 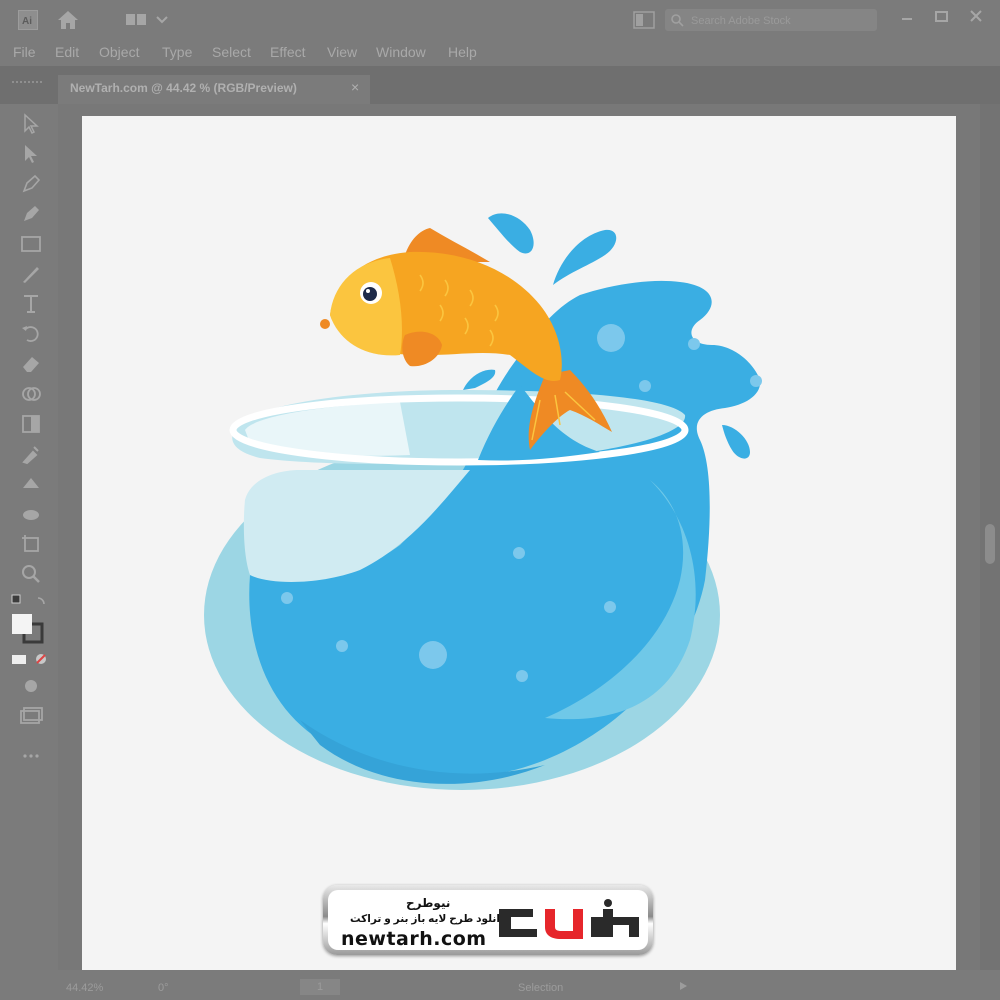 What do you see at coordinates (31, 514) in the screenshot?
I see `symbol-sprayer-tool-icon` at bounding box center [31, 514].